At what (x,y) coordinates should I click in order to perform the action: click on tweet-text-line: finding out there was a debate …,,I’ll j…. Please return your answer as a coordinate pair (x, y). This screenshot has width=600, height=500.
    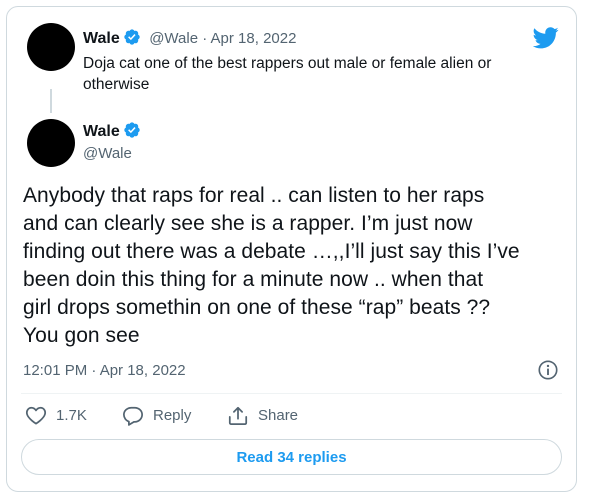
    Looking at the image, I should click on (271, 251).